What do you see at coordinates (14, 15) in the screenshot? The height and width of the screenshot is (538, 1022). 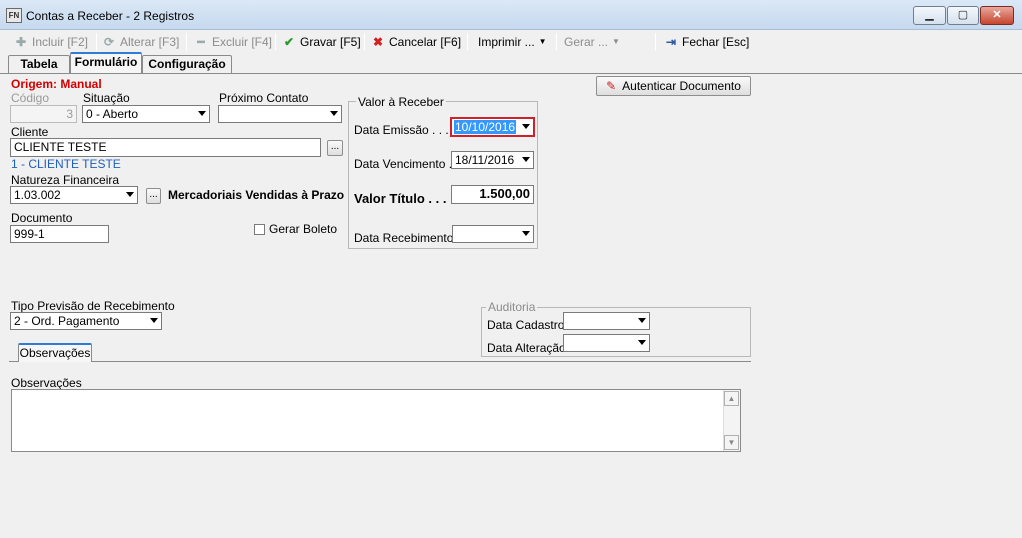 I see `app-icon: FN` at bounding box center [14, 15].